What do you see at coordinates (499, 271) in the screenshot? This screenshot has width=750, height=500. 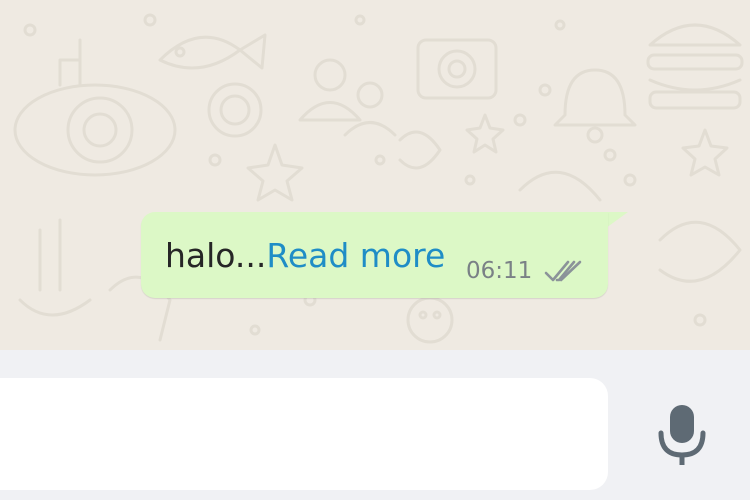 I see `message-time: 06:11` at bounding box center [499, 271].